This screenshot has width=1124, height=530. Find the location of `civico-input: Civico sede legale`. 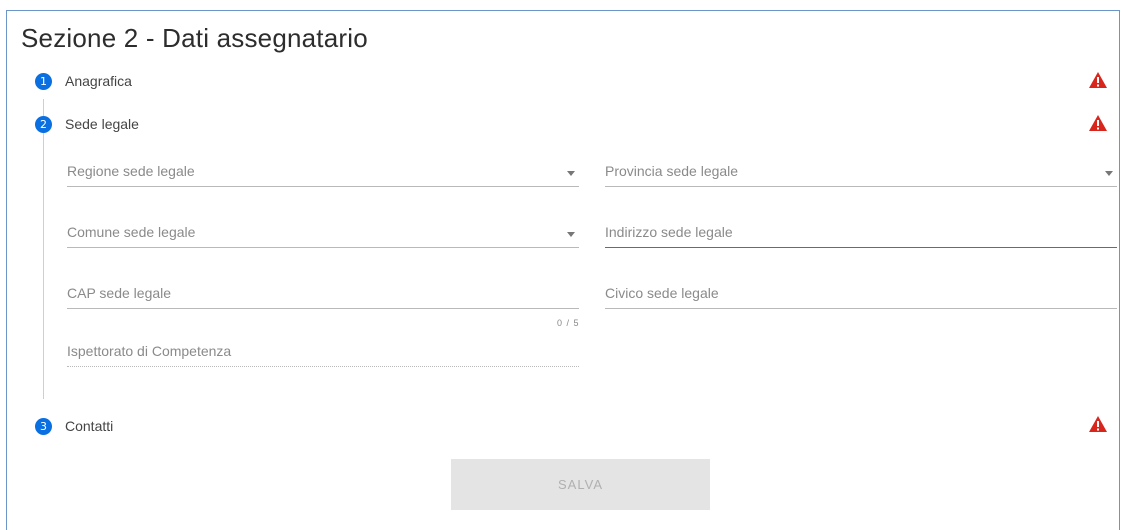

civico-input: Civico sede legale is located at coordinates (861, 296).